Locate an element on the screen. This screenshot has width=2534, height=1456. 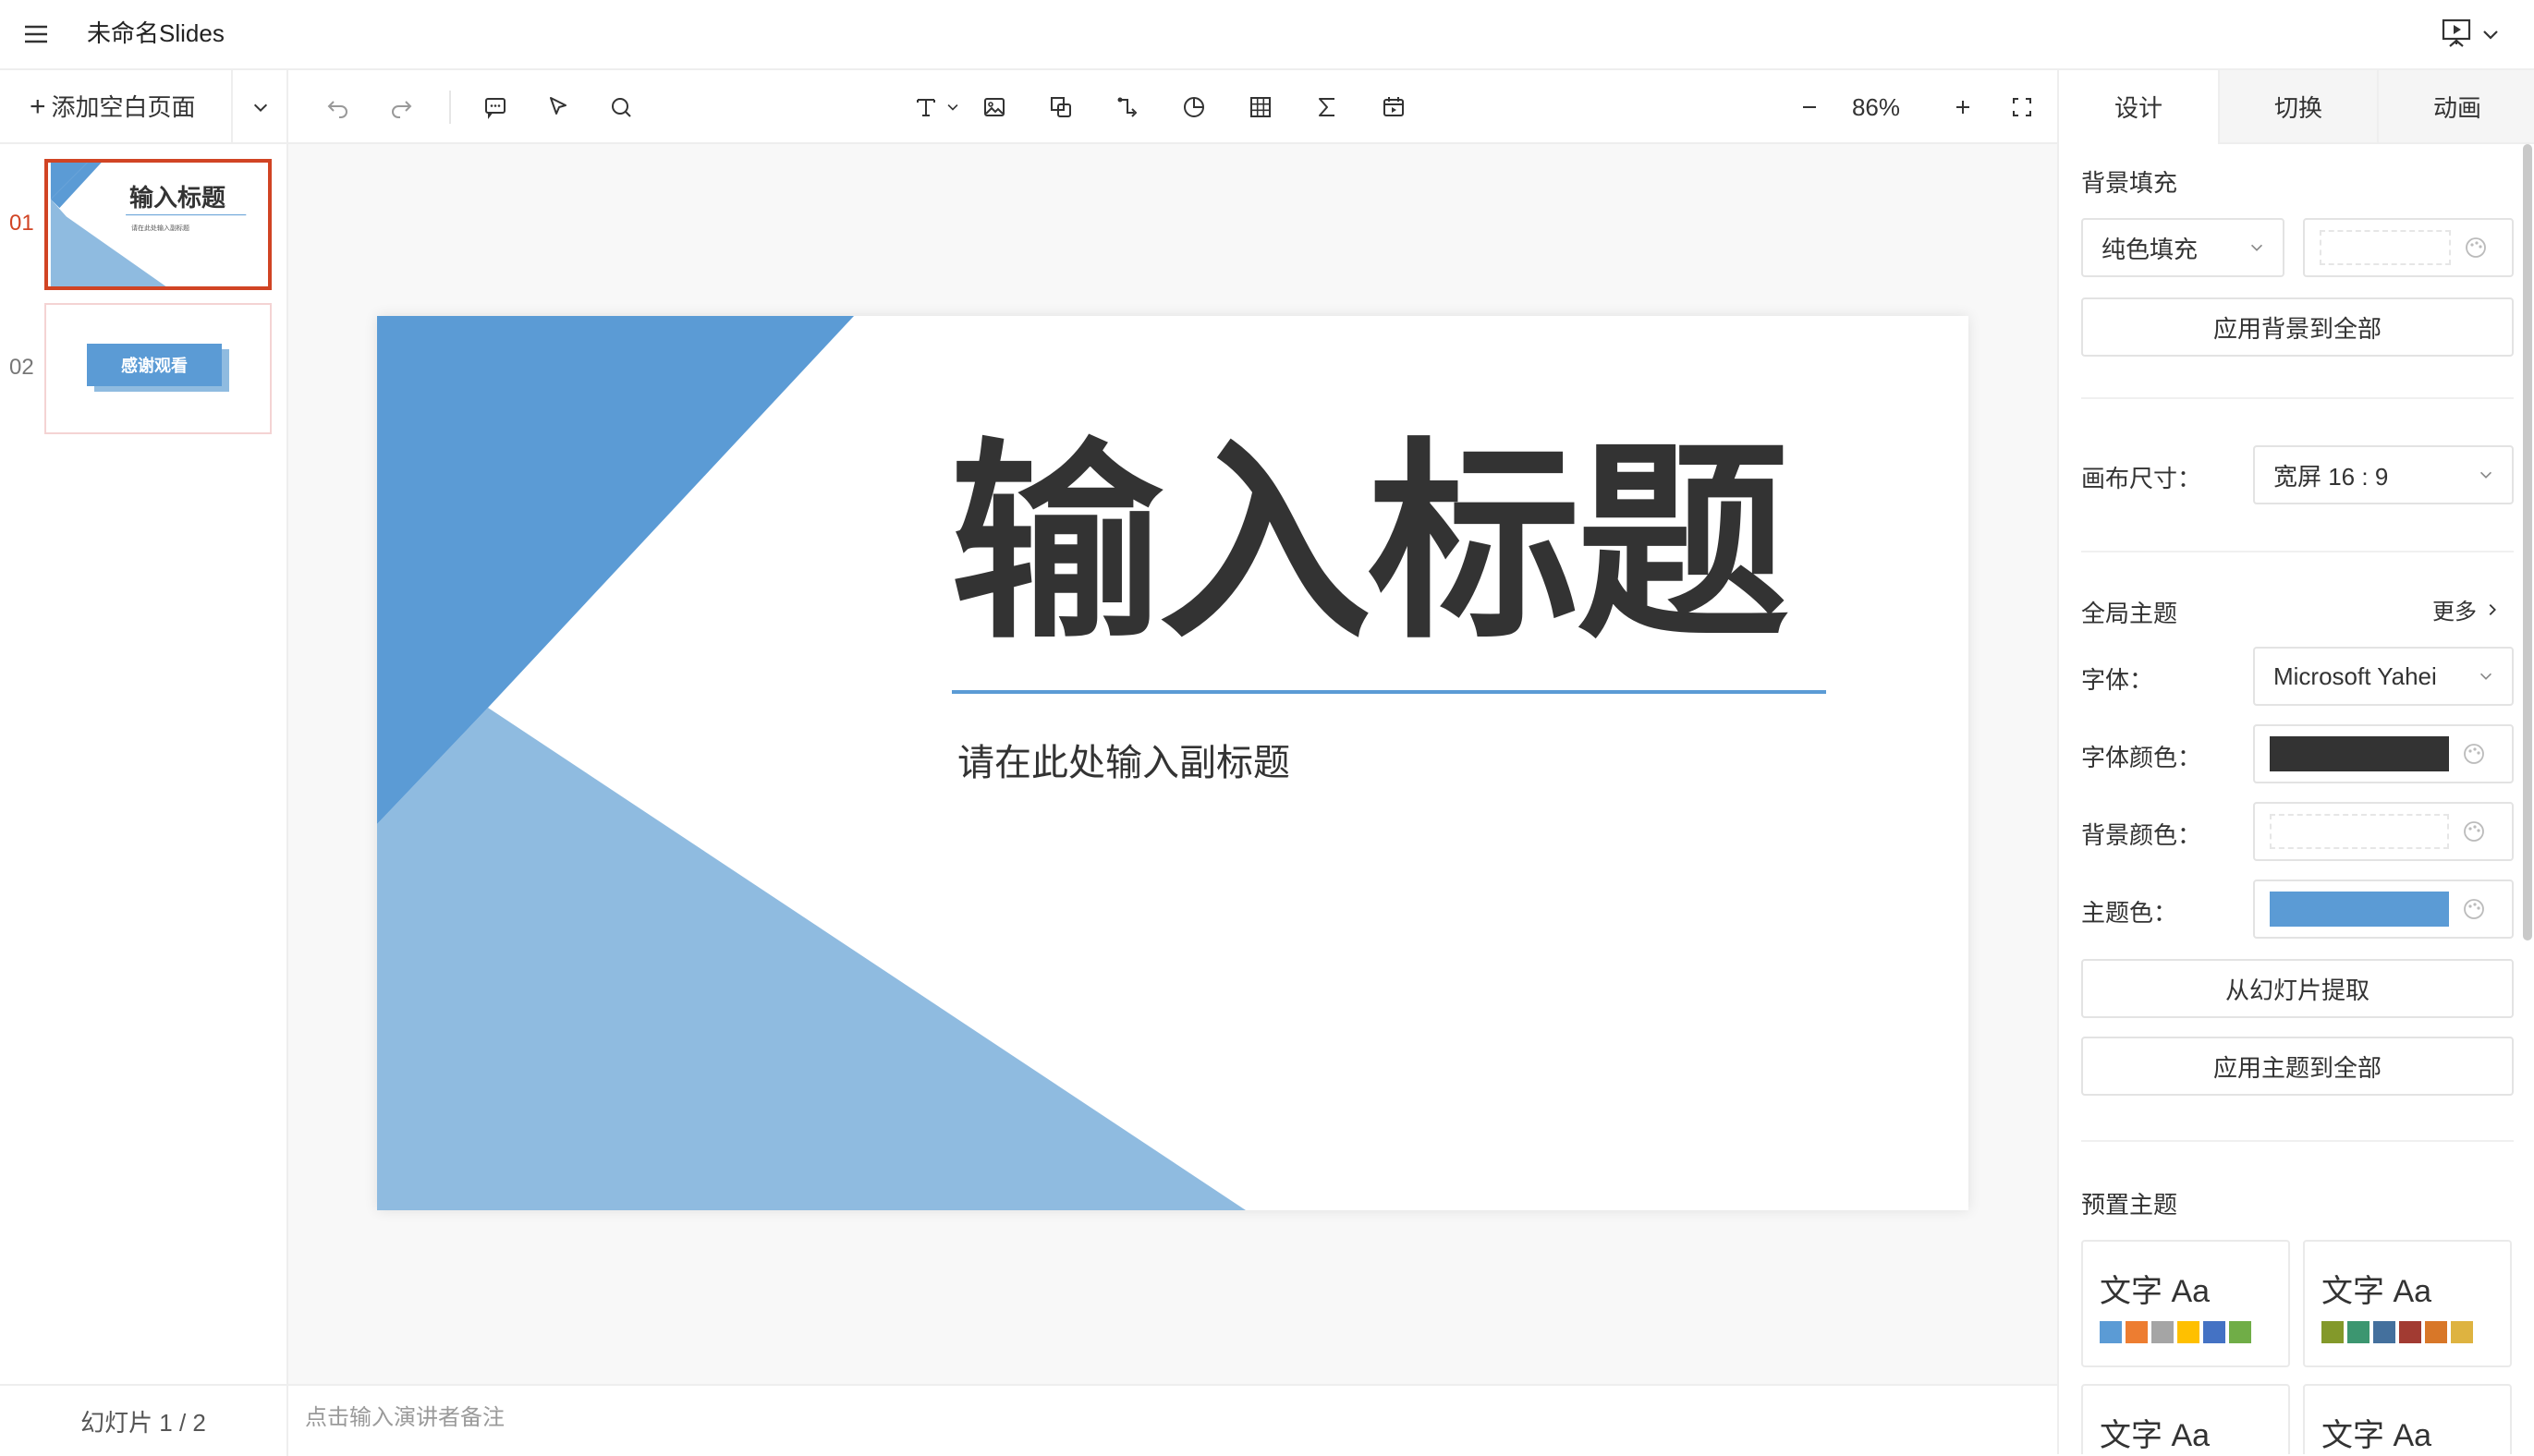
thumbnail-number: 02 is located at coordinates (21, 367).